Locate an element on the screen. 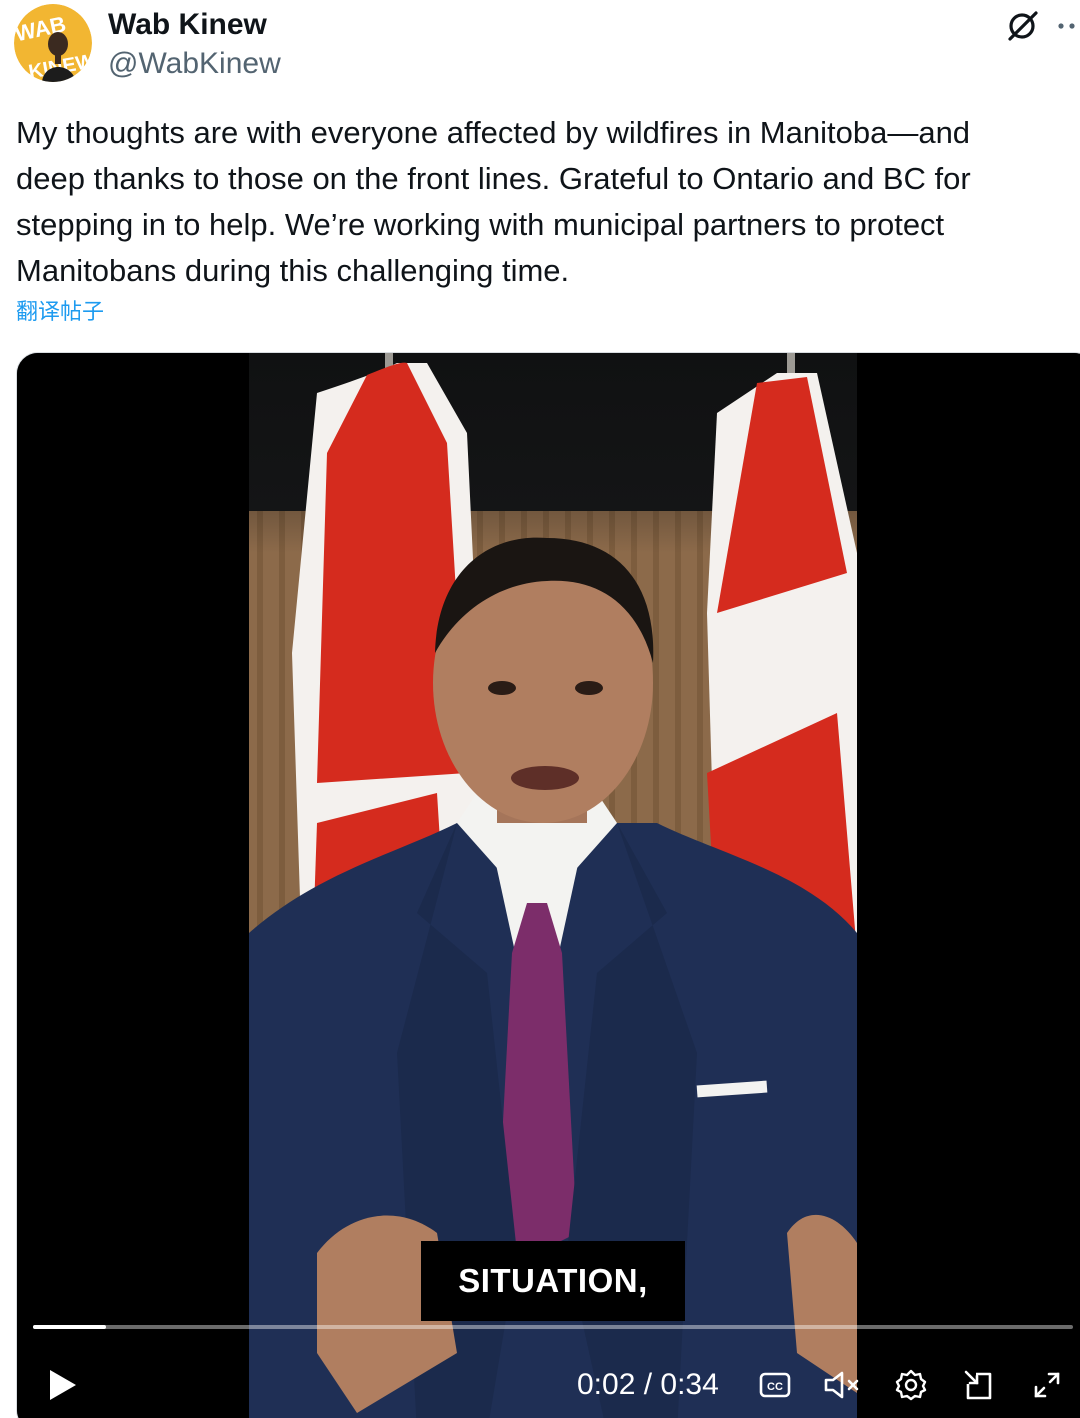 Image resolution: width=1080 pixels, height=1418 pixels. translate-post-link: 翻译帖子 is located at coordinates (60, 313).